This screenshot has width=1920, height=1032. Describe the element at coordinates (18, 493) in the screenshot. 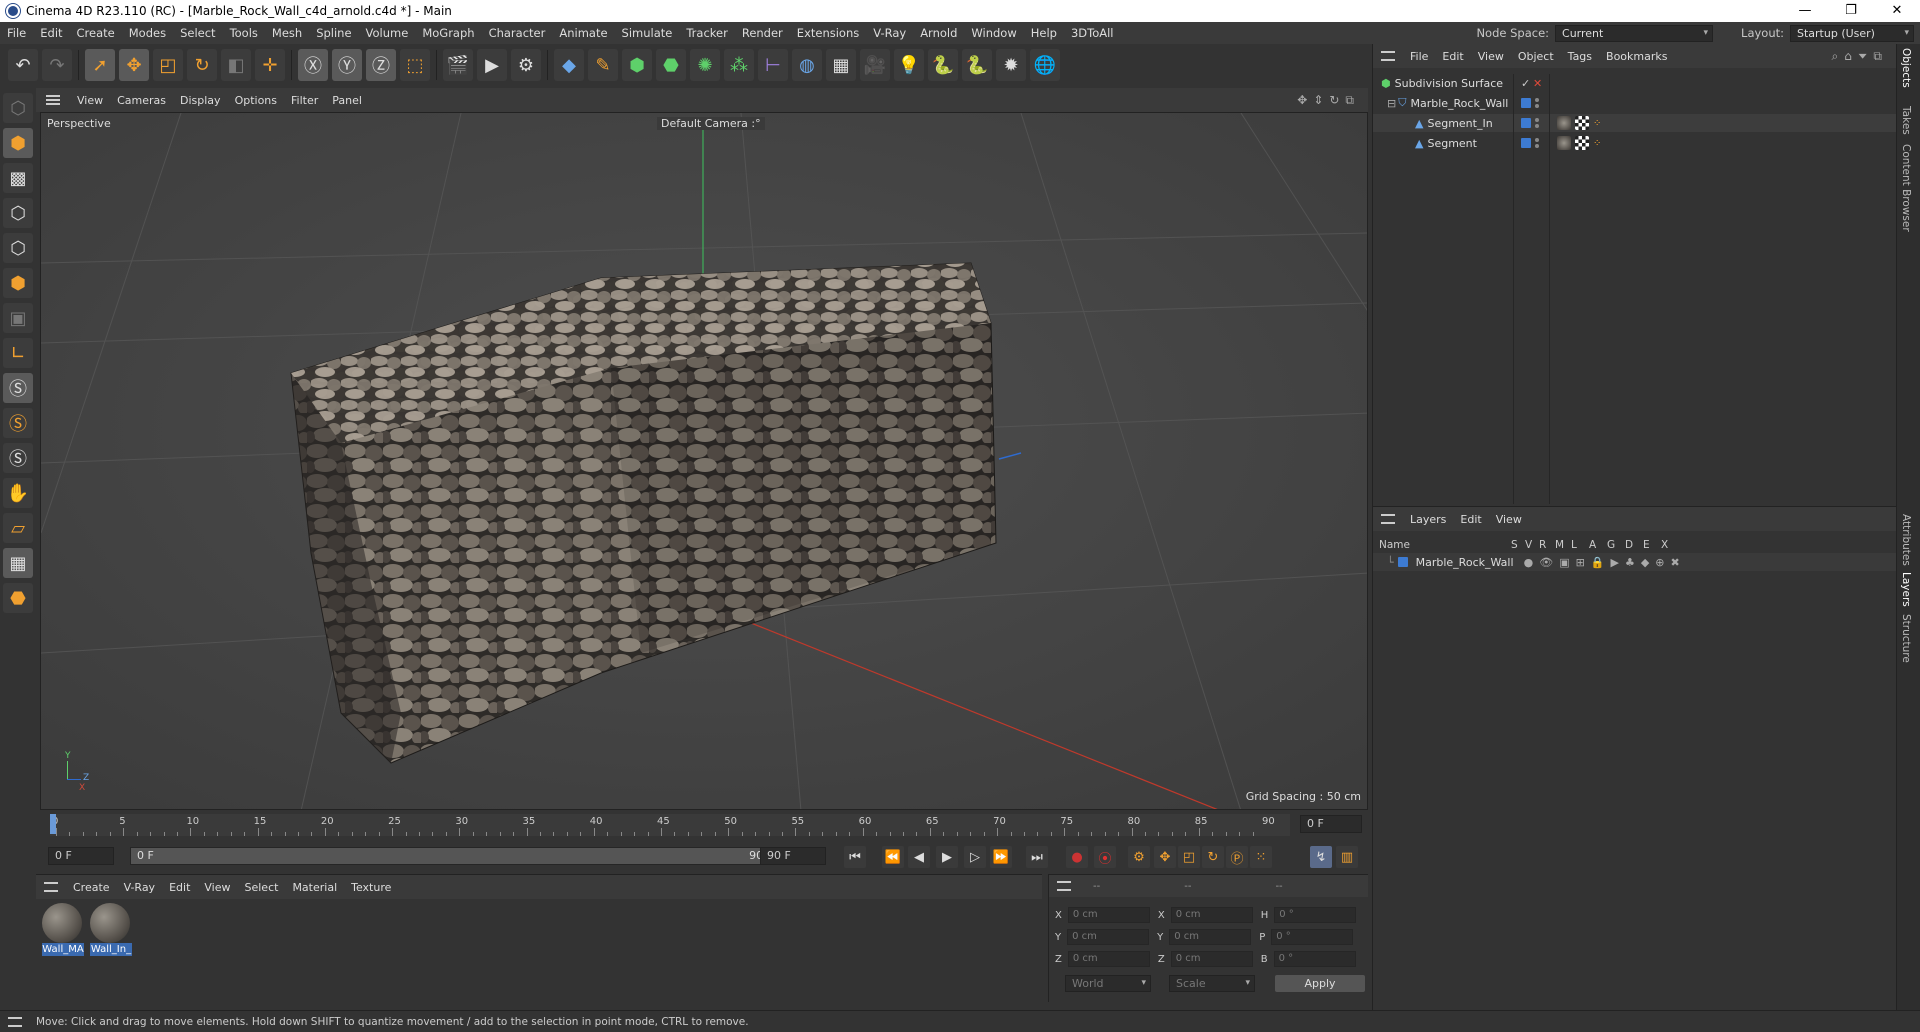

I see `workplane-icon: ✋` at that location.